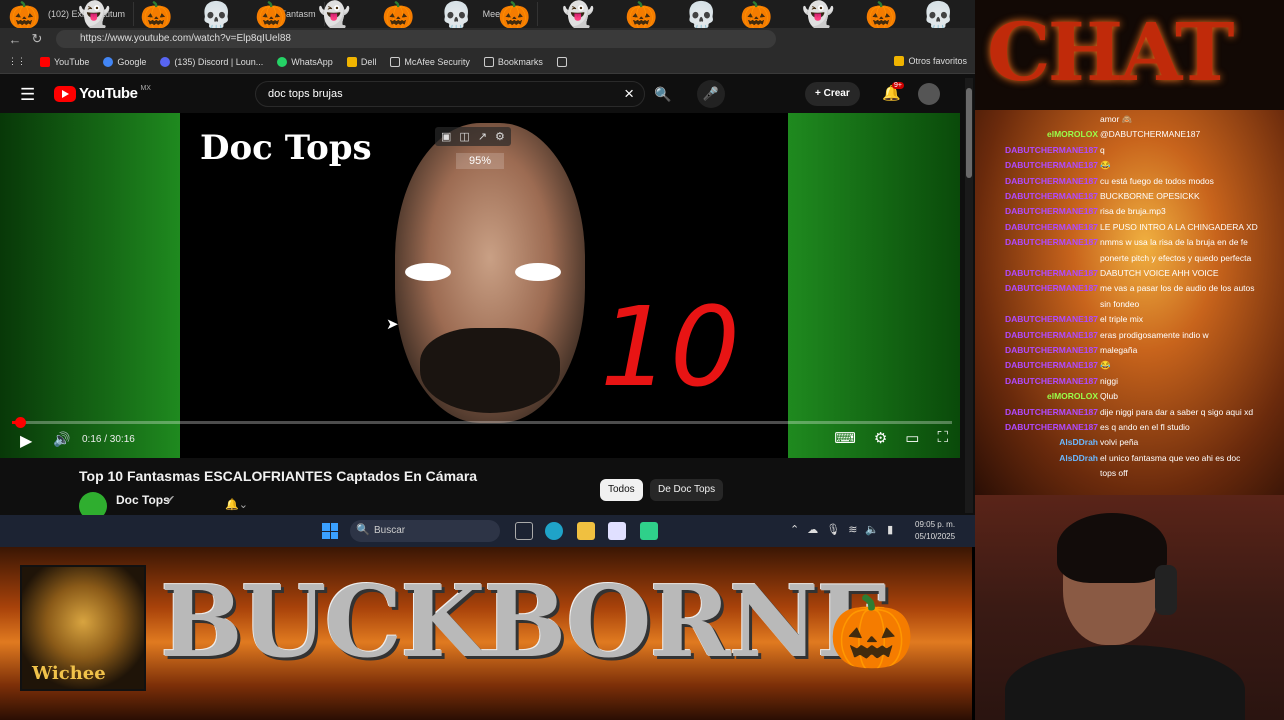  I want to click on search-icon: 🔍, so click(663, 94).